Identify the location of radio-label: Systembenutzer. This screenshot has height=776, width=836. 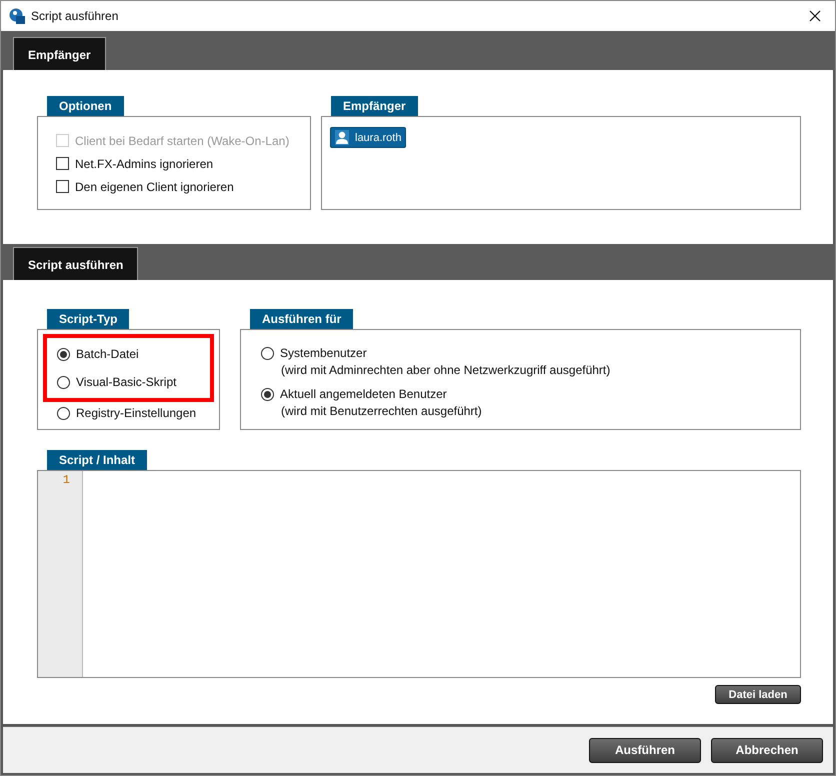
(323, 353).